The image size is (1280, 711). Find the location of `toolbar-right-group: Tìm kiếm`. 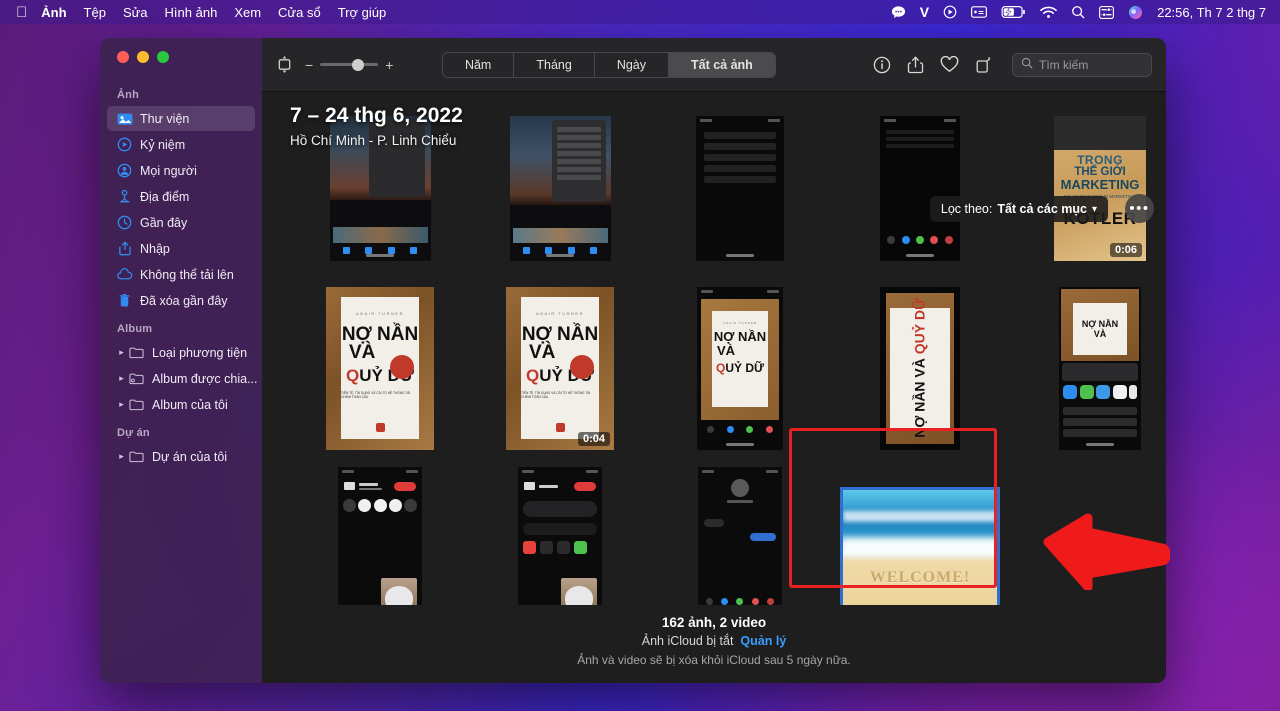

toolbar-right-group: Tìm kiếm is located at coordinates (1012, 64).